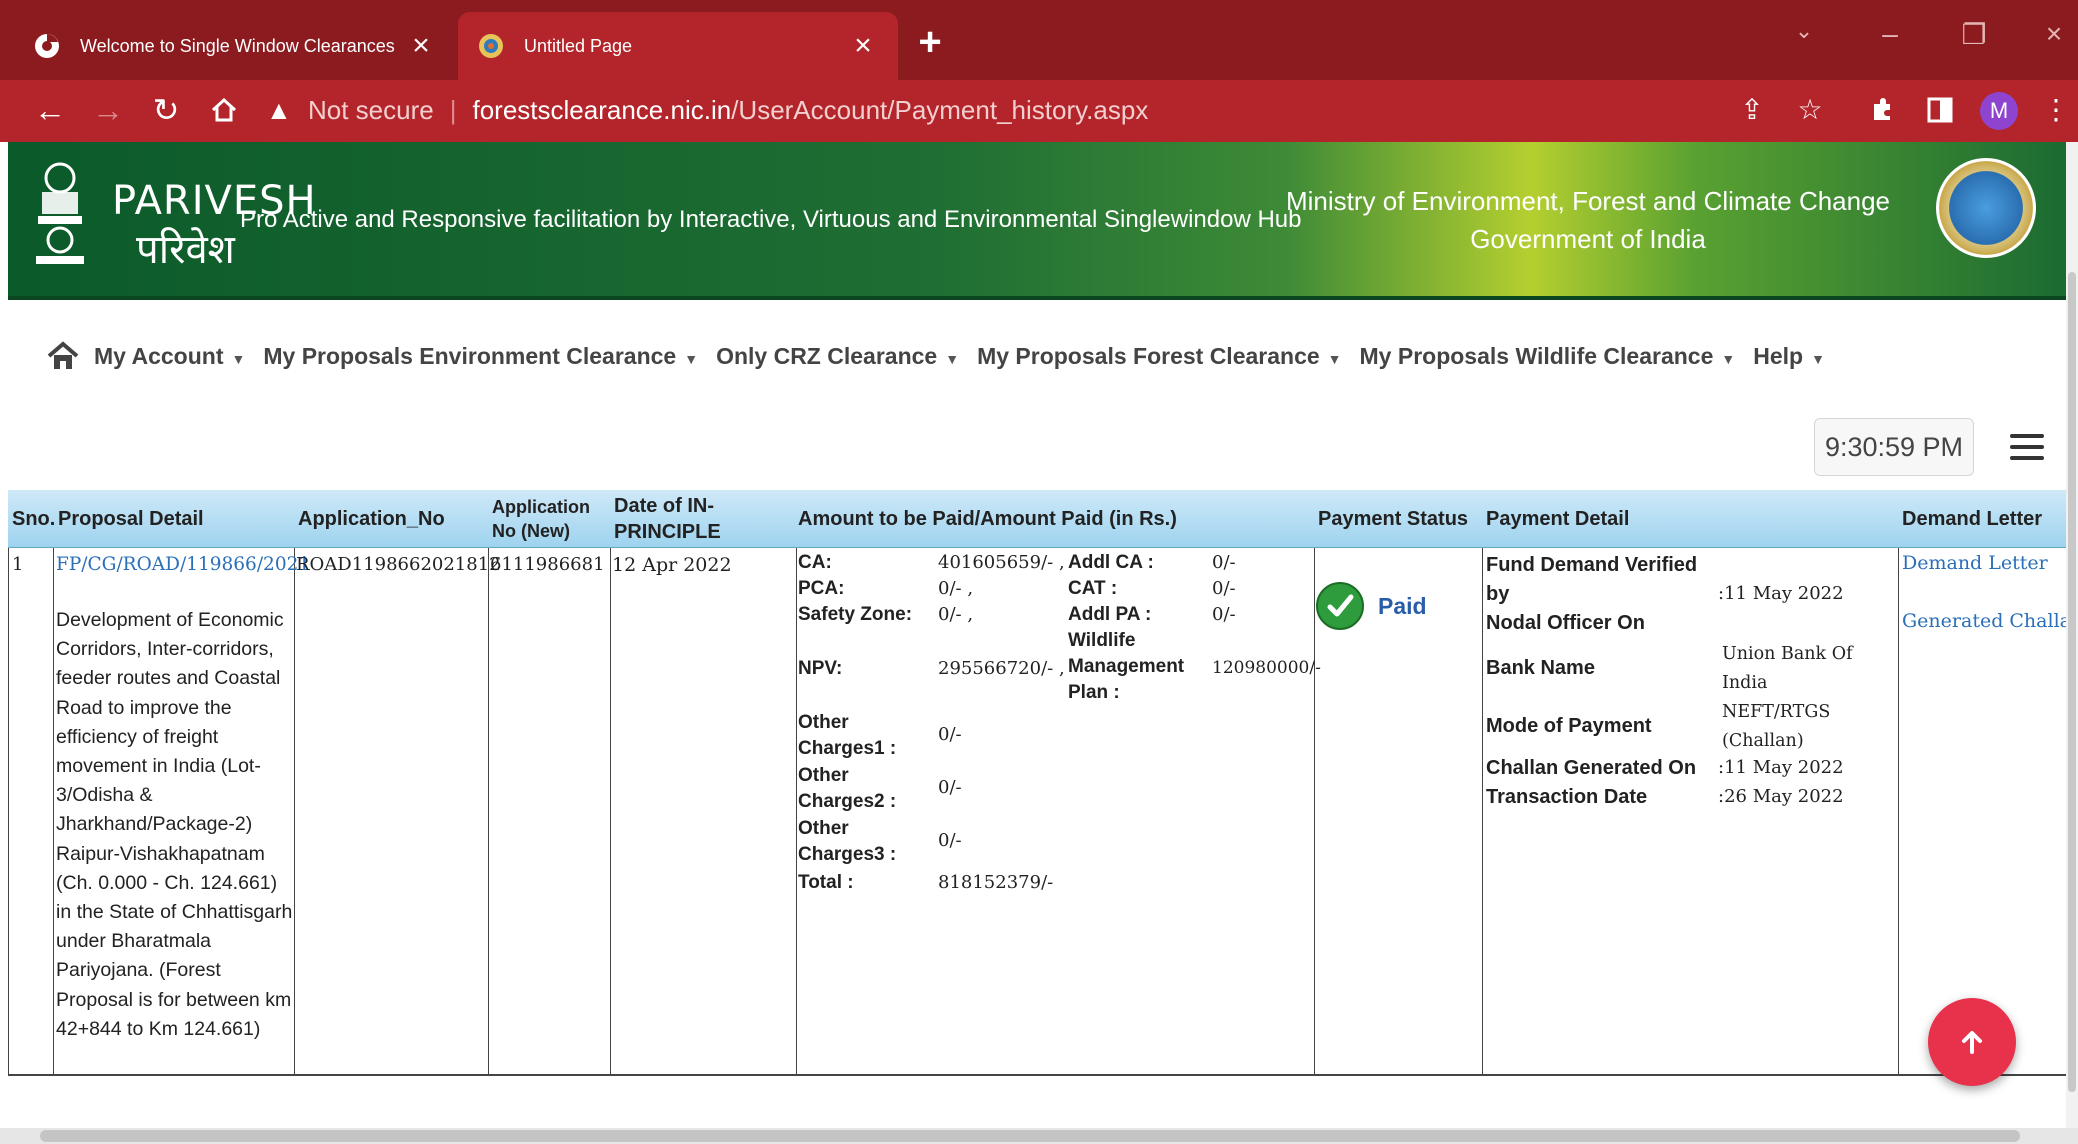 The height and width of the screenshot is (1144, 2078). What do you see at coordinates (540, 519) in the screenshot?
I see `header-application-no-new: Application No (New)` at bounding box center [540, 519].